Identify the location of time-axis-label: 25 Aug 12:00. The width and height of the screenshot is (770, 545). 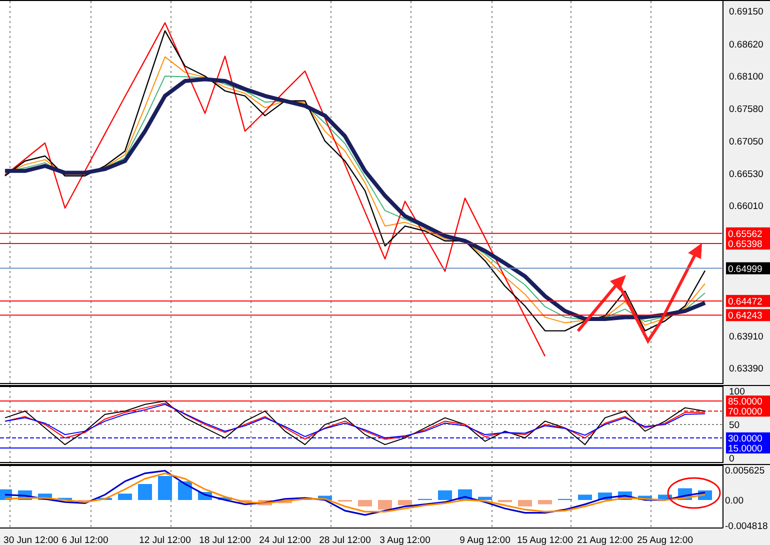
(665, 540).